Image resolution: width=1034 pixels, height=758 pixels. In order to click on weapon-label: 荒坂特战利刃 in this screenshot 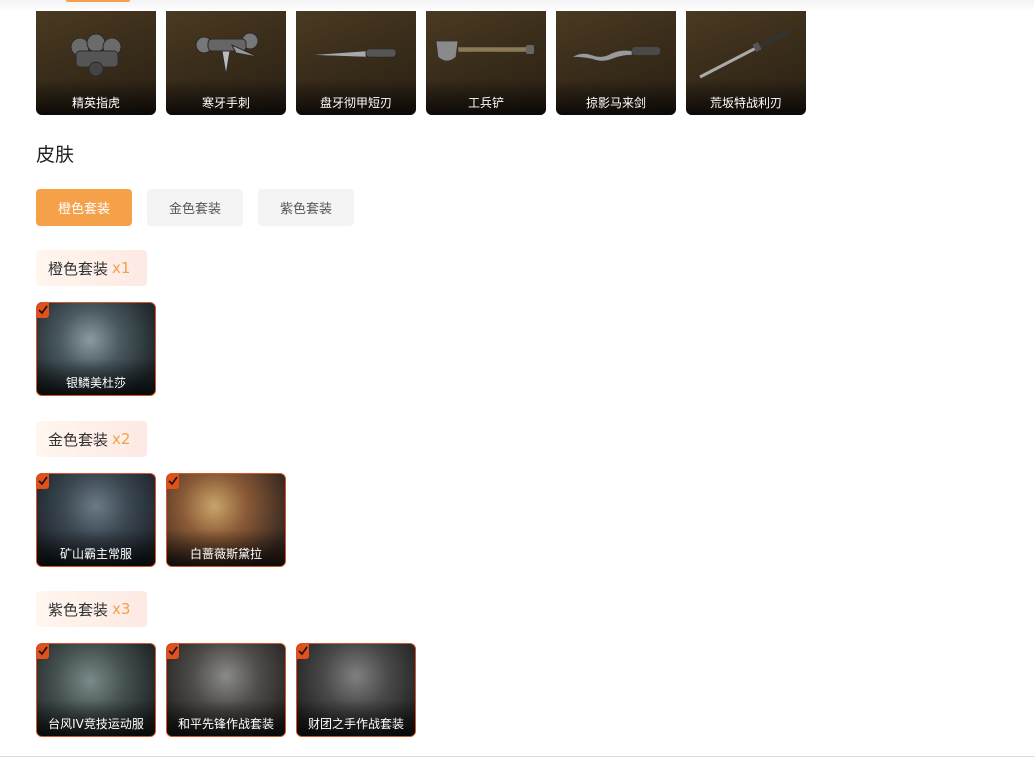, I will do `click(745, 103)`.